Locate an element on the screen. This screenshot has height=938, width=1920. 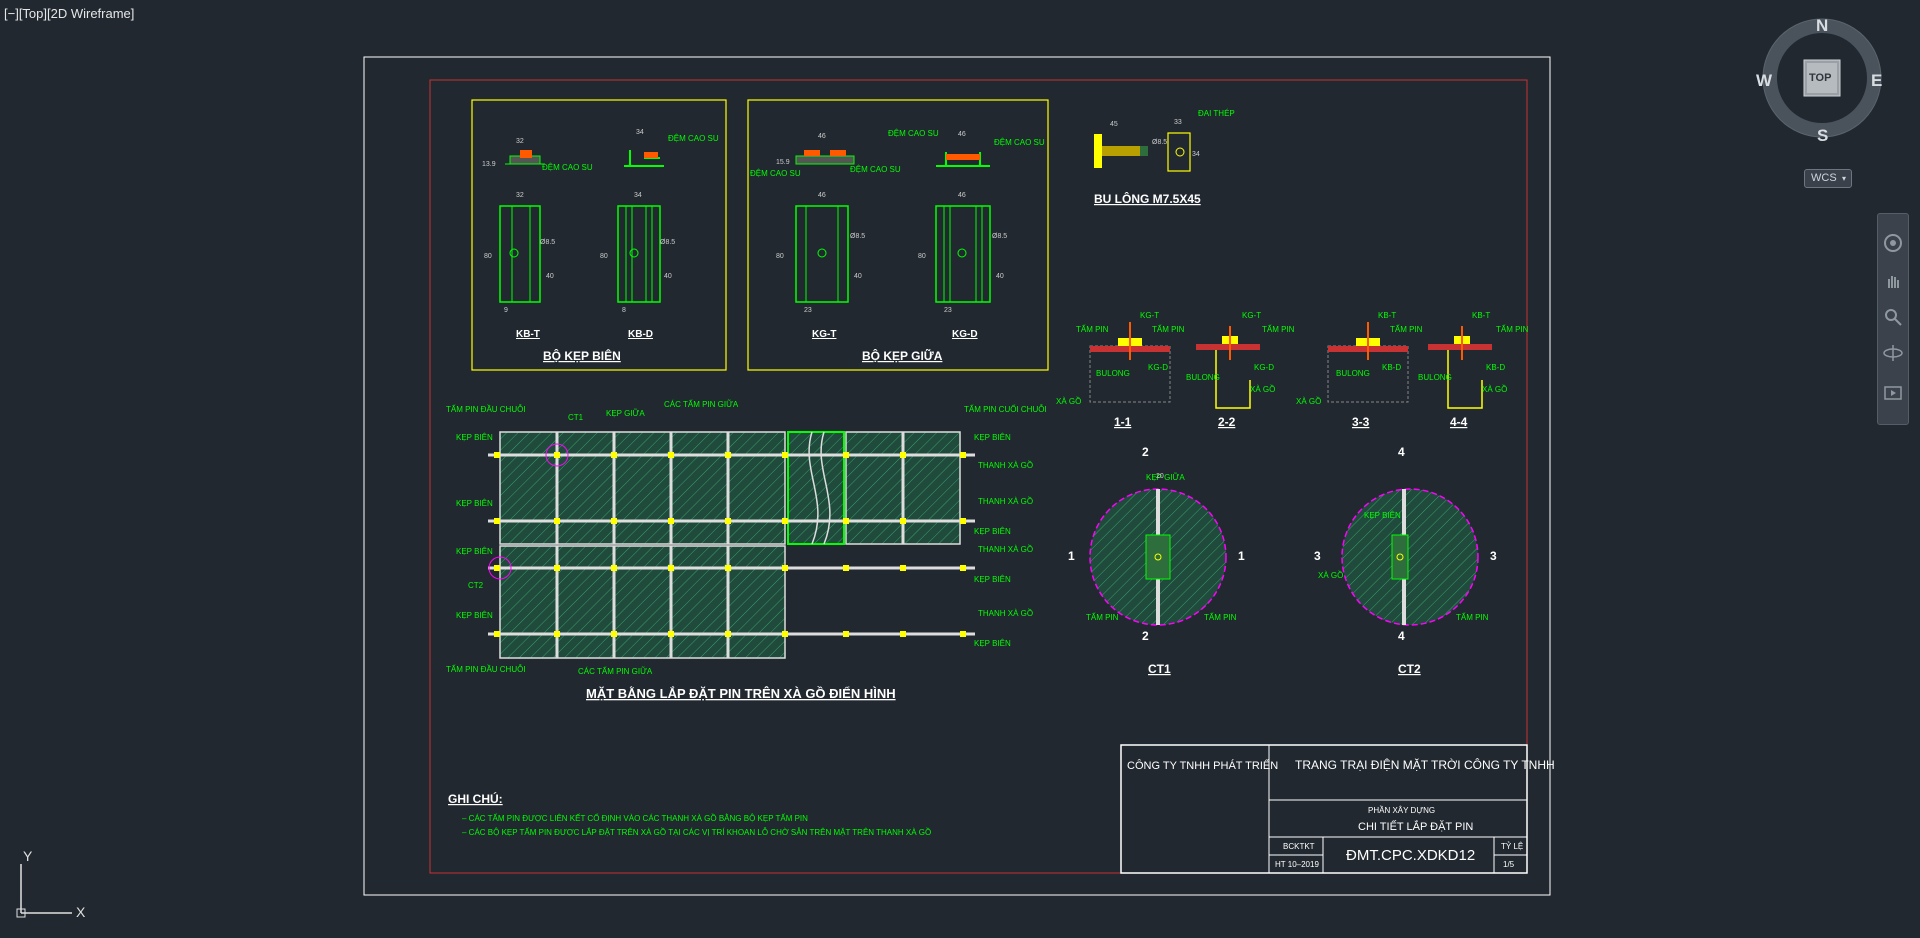
orbit-icon is located at coordinates (1893, 353).